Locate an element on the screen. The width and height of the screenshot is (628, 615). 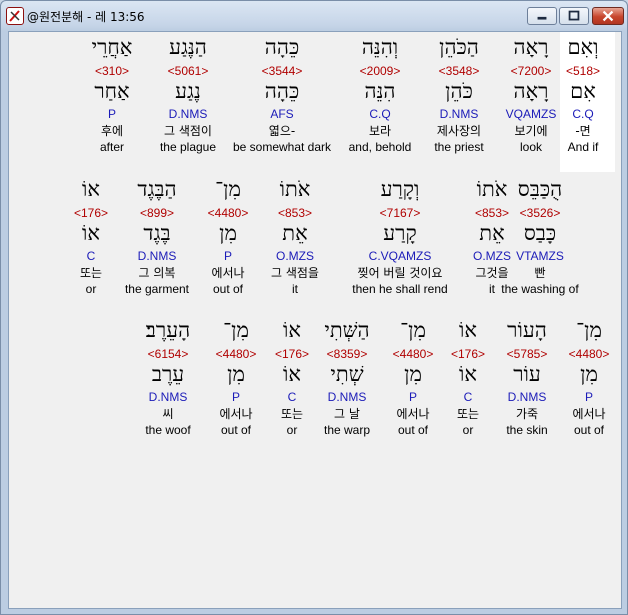
maximize-button is located at coordinates (574, 16).